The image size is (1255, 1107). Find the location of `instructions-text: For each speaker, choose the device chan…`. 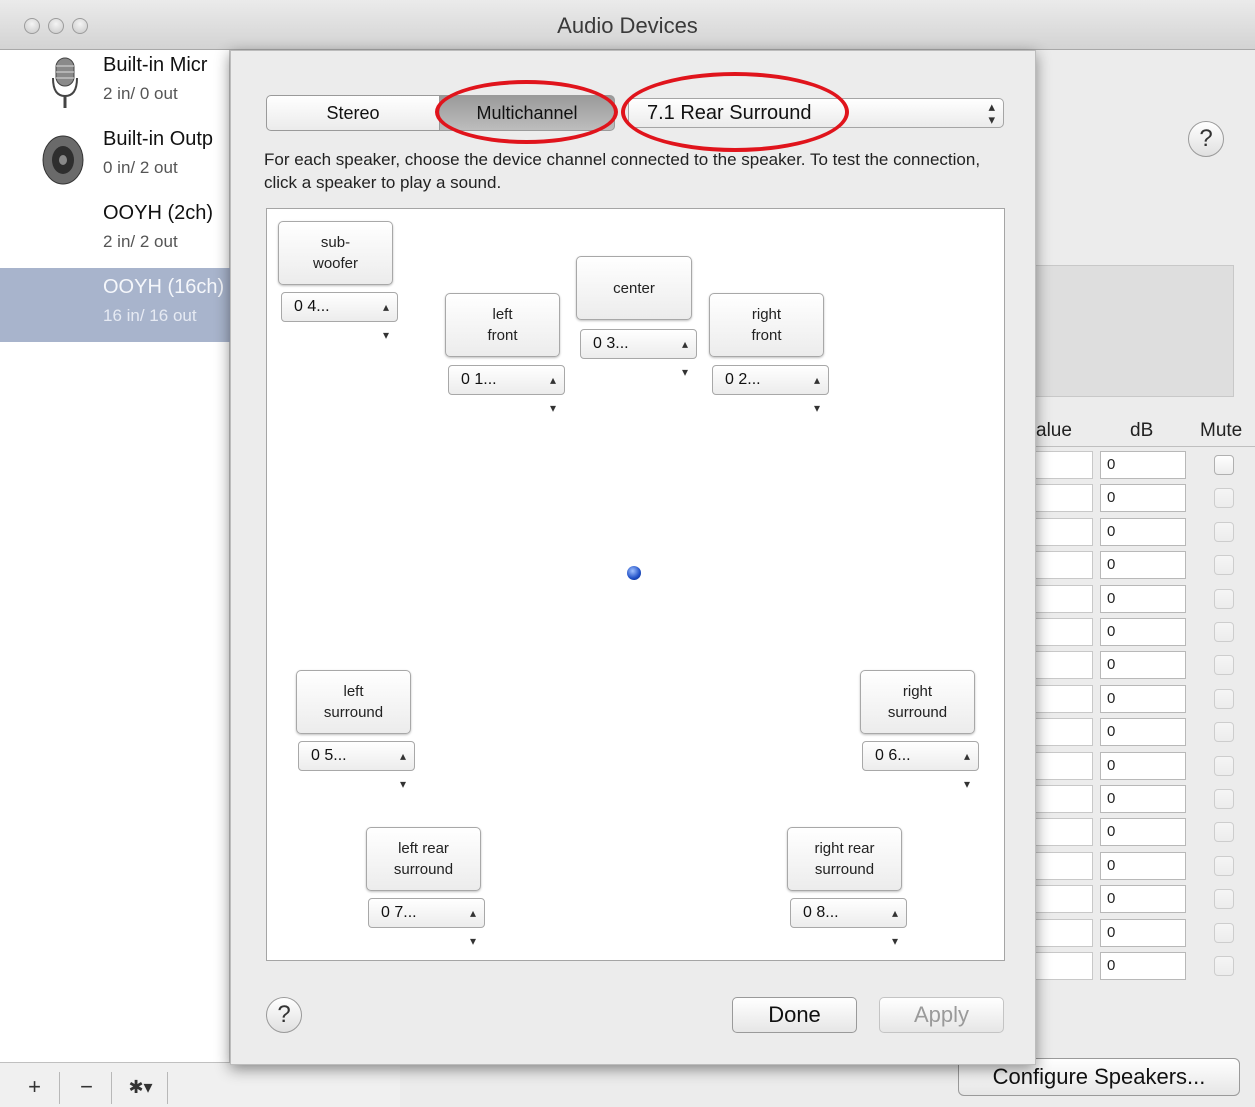

instructions-text: For each speaker, choose the device chan… is located at coordinates (622, 171).